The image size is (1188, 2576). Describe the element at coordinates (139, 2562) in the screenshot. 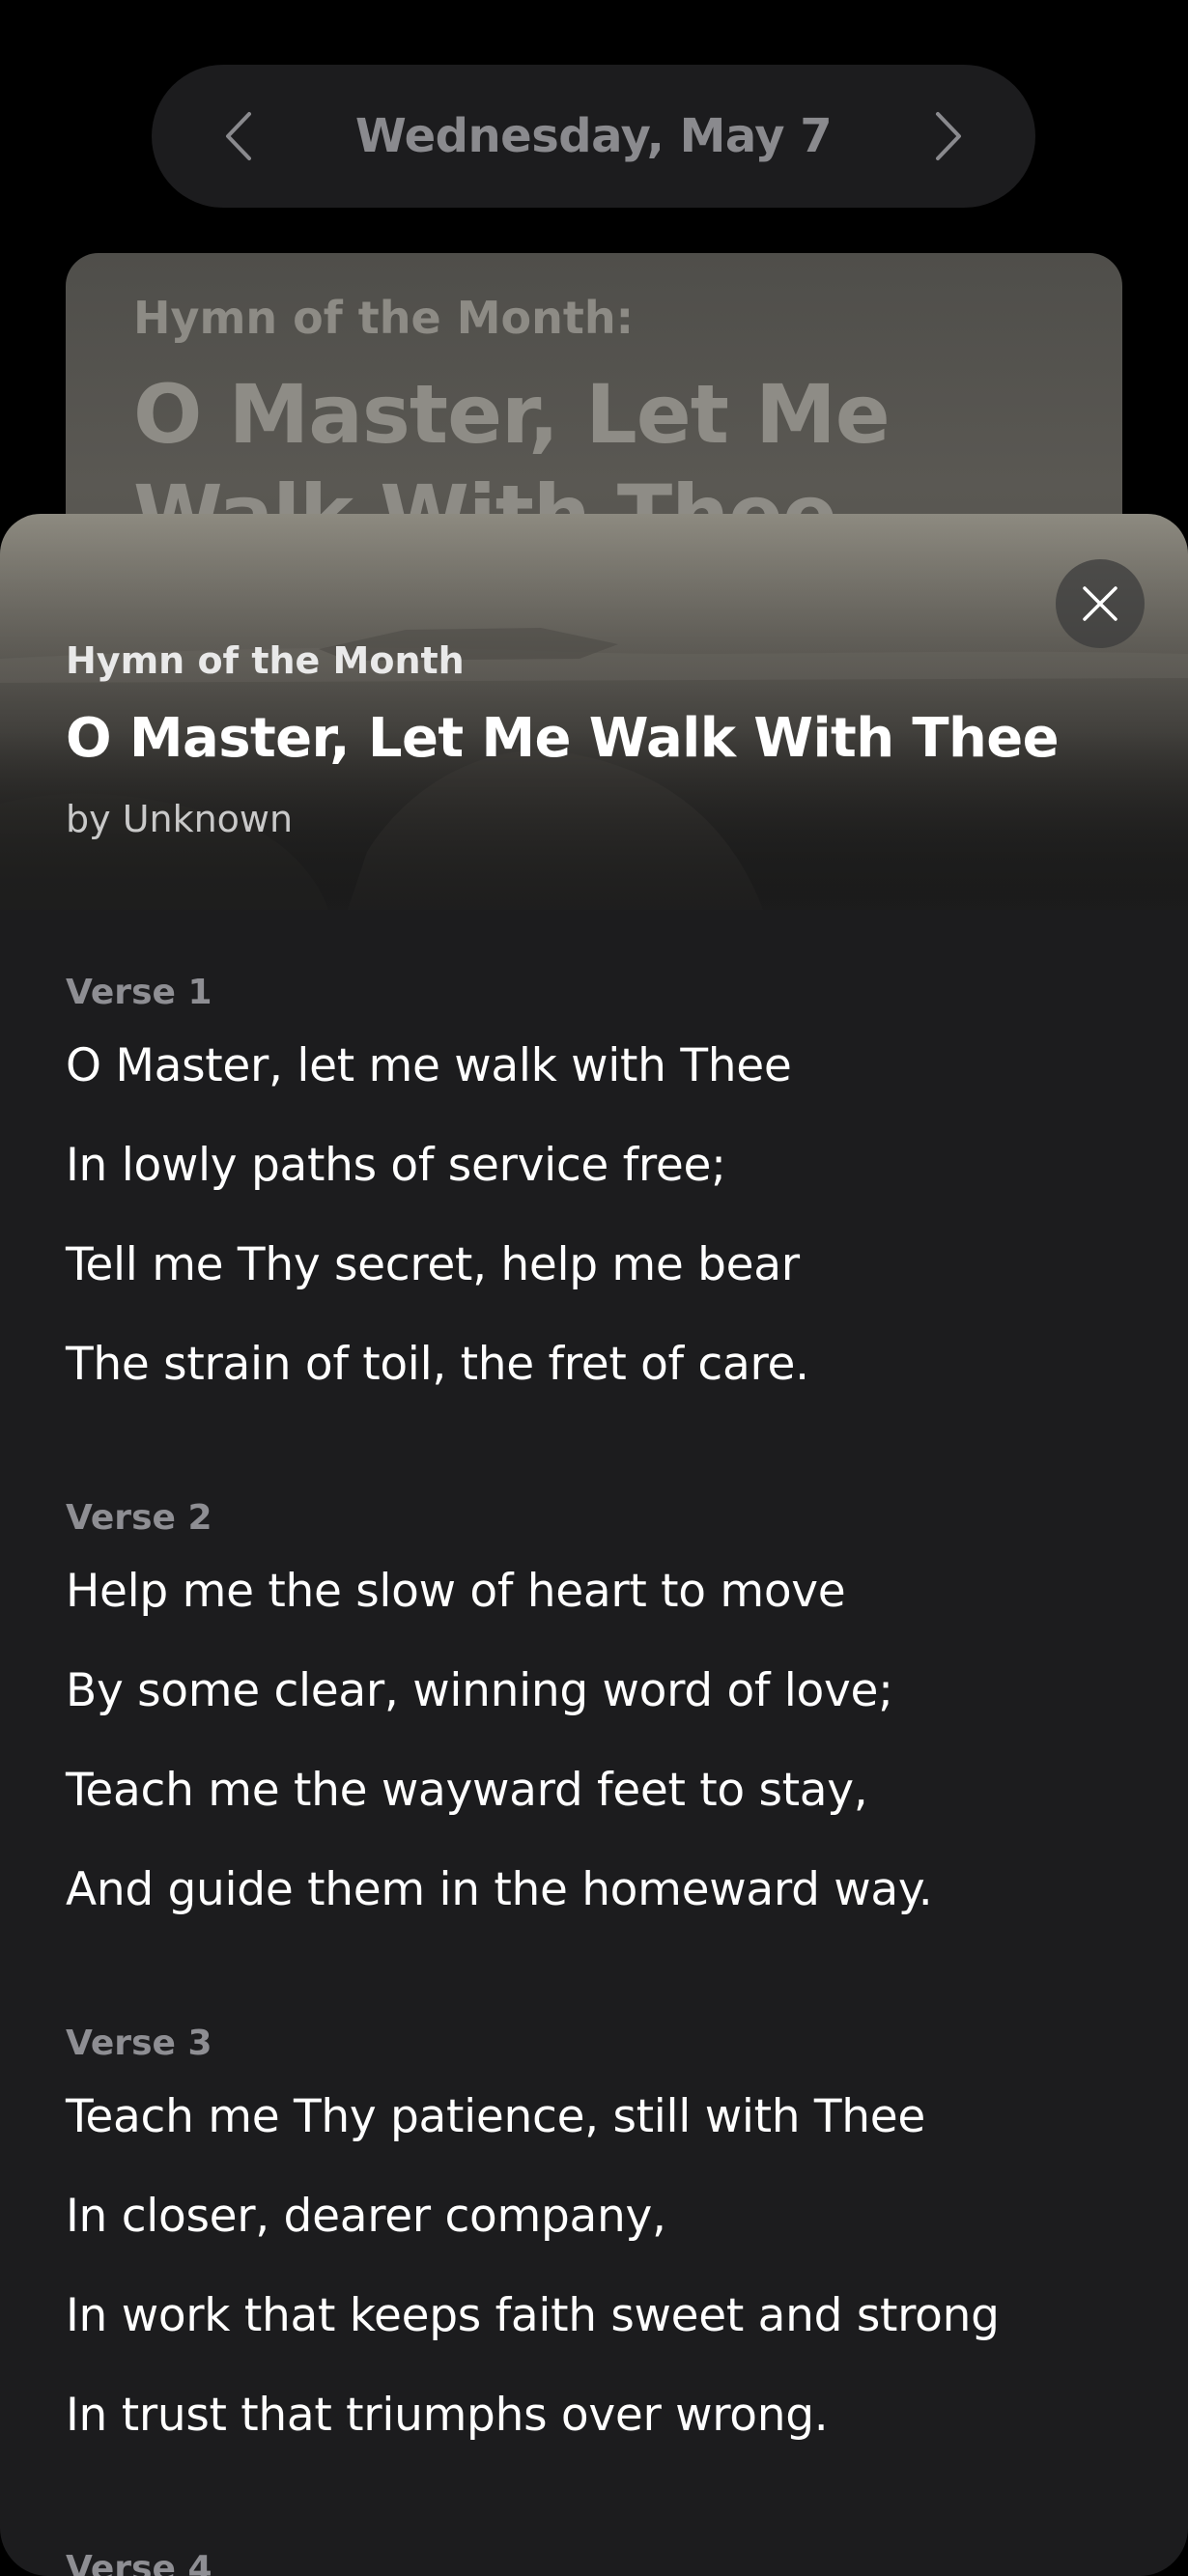

I see `verse-label: Verse 4` at that location.